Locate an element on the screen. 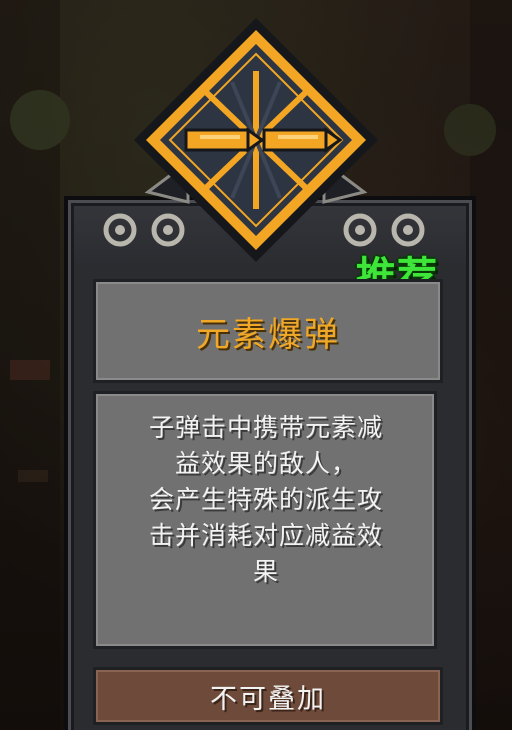 The image size is (512, 730). description-line: 果 is located at coordinates (265, 571).